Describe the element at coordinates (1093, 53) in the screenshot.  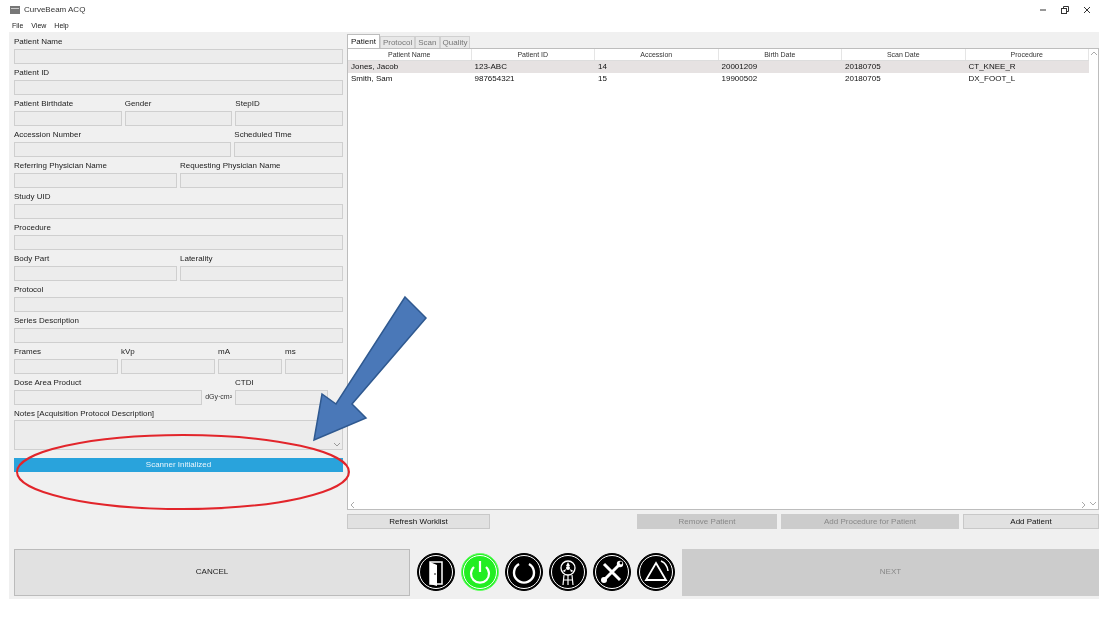
I see `scroll-up-icon` at that location.